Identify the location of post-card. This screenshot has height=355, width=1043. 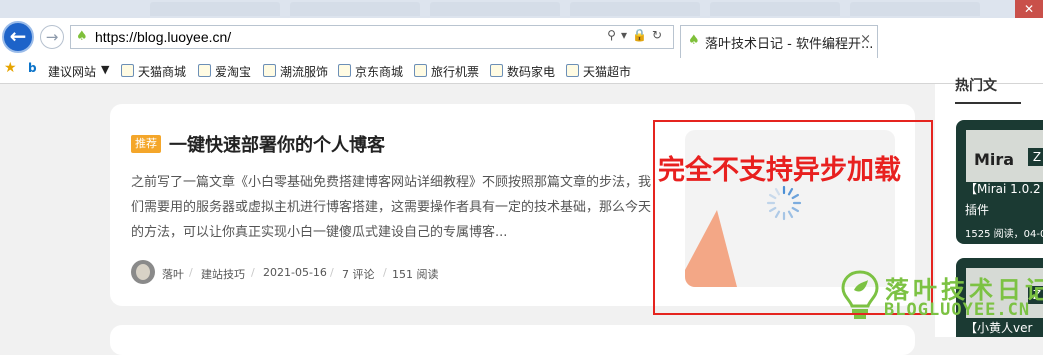
(512, 340).